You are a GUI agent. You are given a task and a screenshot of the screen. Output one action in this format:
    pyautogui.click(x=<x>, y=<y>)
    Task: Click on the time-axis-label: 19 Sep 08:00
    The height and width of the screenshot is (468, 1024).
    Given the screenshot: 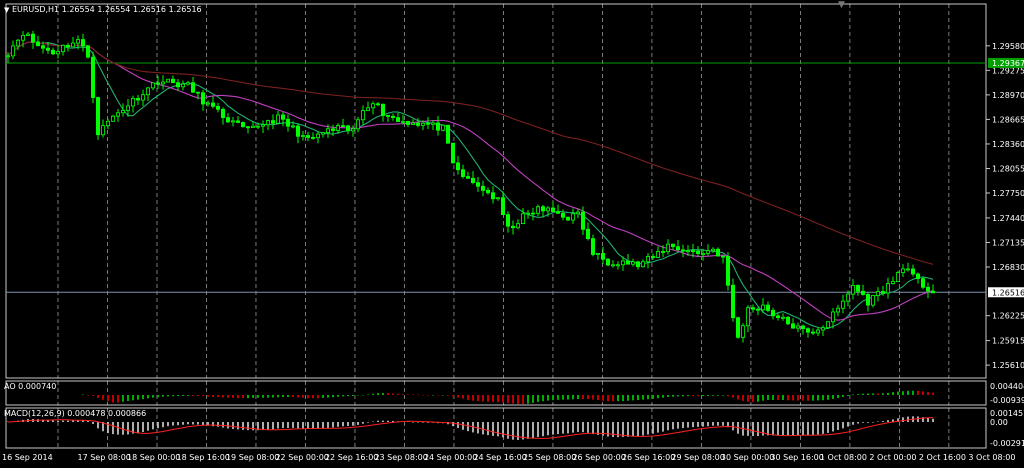 What is the action you would take?
    pyautogui.click(x=252, y=457)
    